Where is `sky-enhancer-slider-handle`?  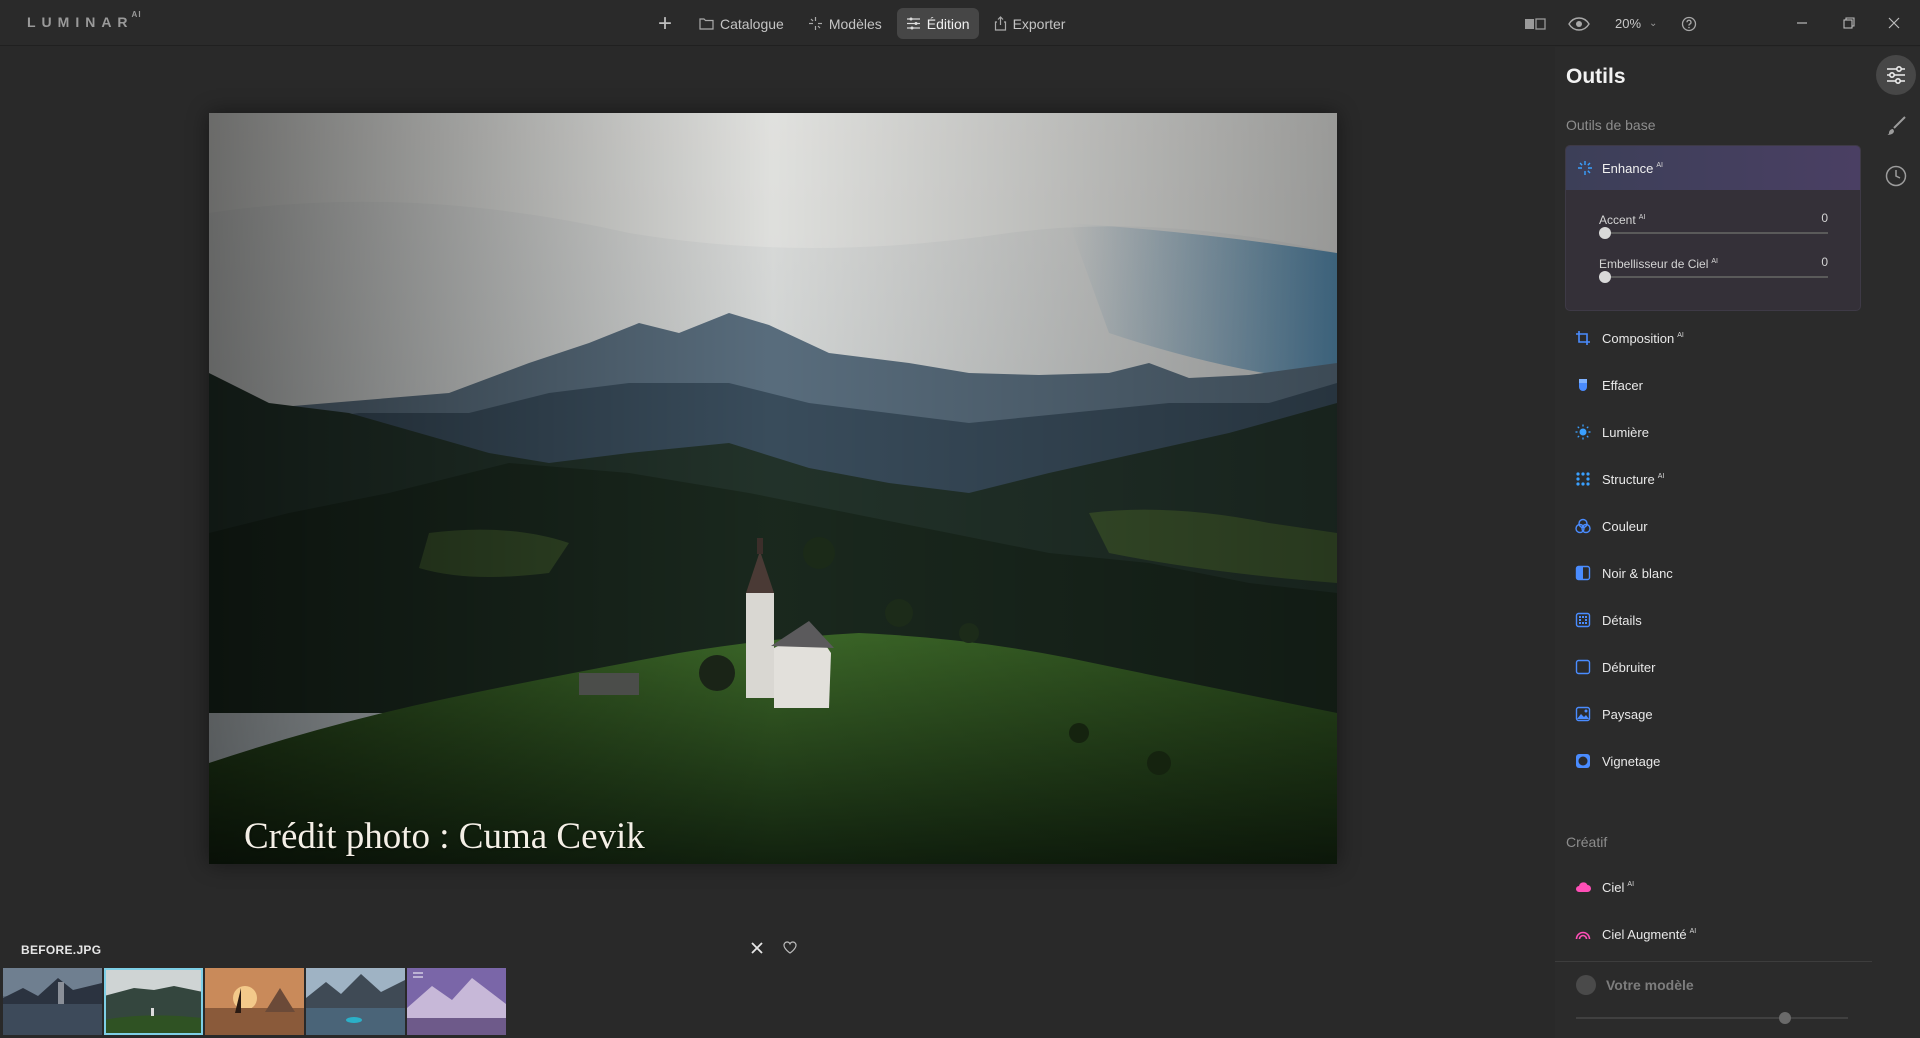
sky-enhancer-slider-handle is located at coordinates (1605, 277).